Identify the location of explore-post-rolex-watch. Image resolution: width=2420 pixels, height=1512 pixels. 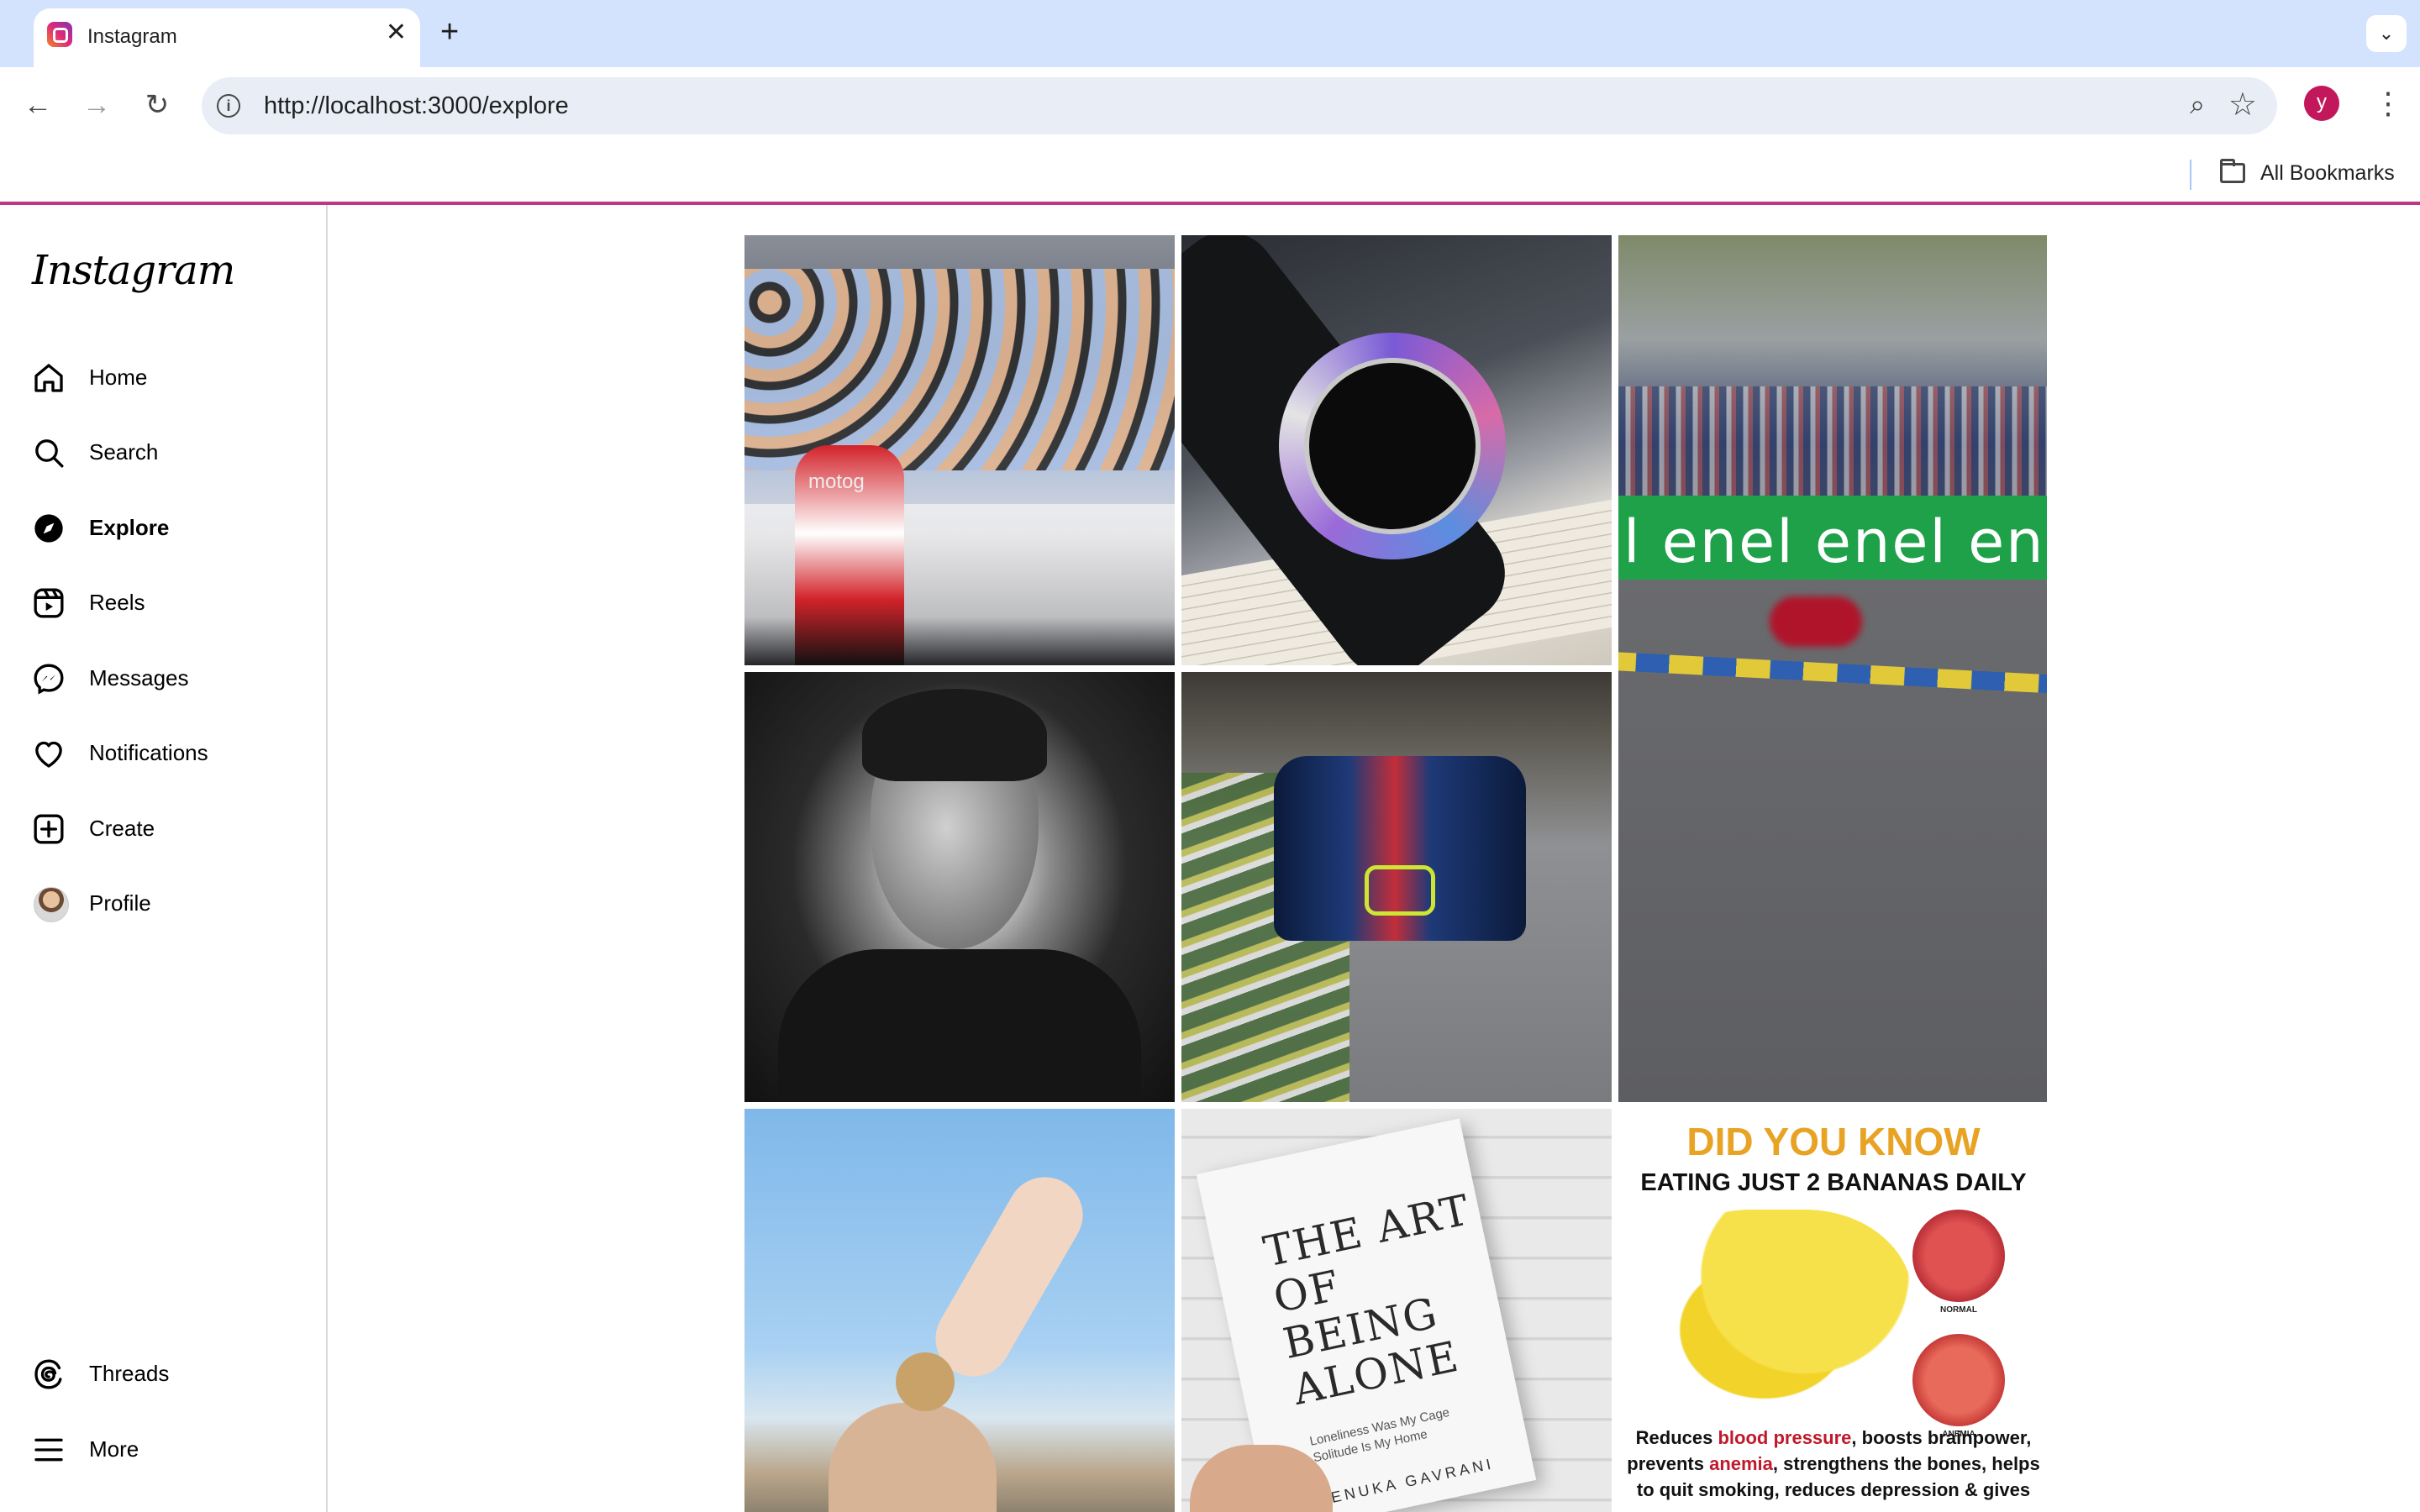
(1396, 450).